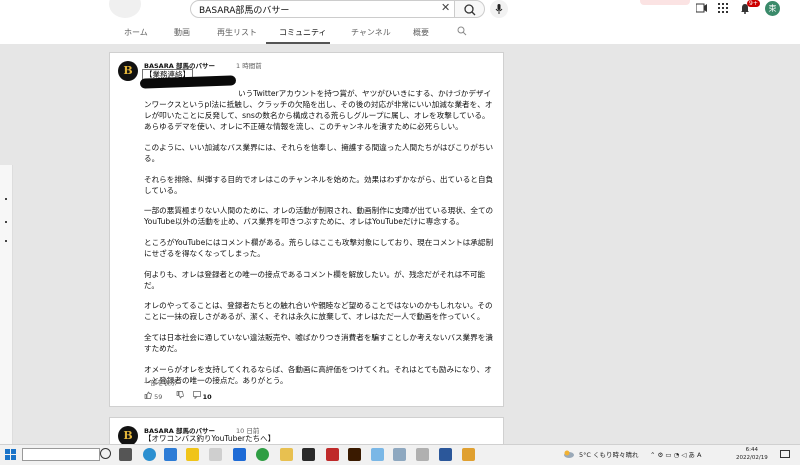 This screenshot has height=465, width=800. I want to click on thumbs-down-icon, so click(181, 395).